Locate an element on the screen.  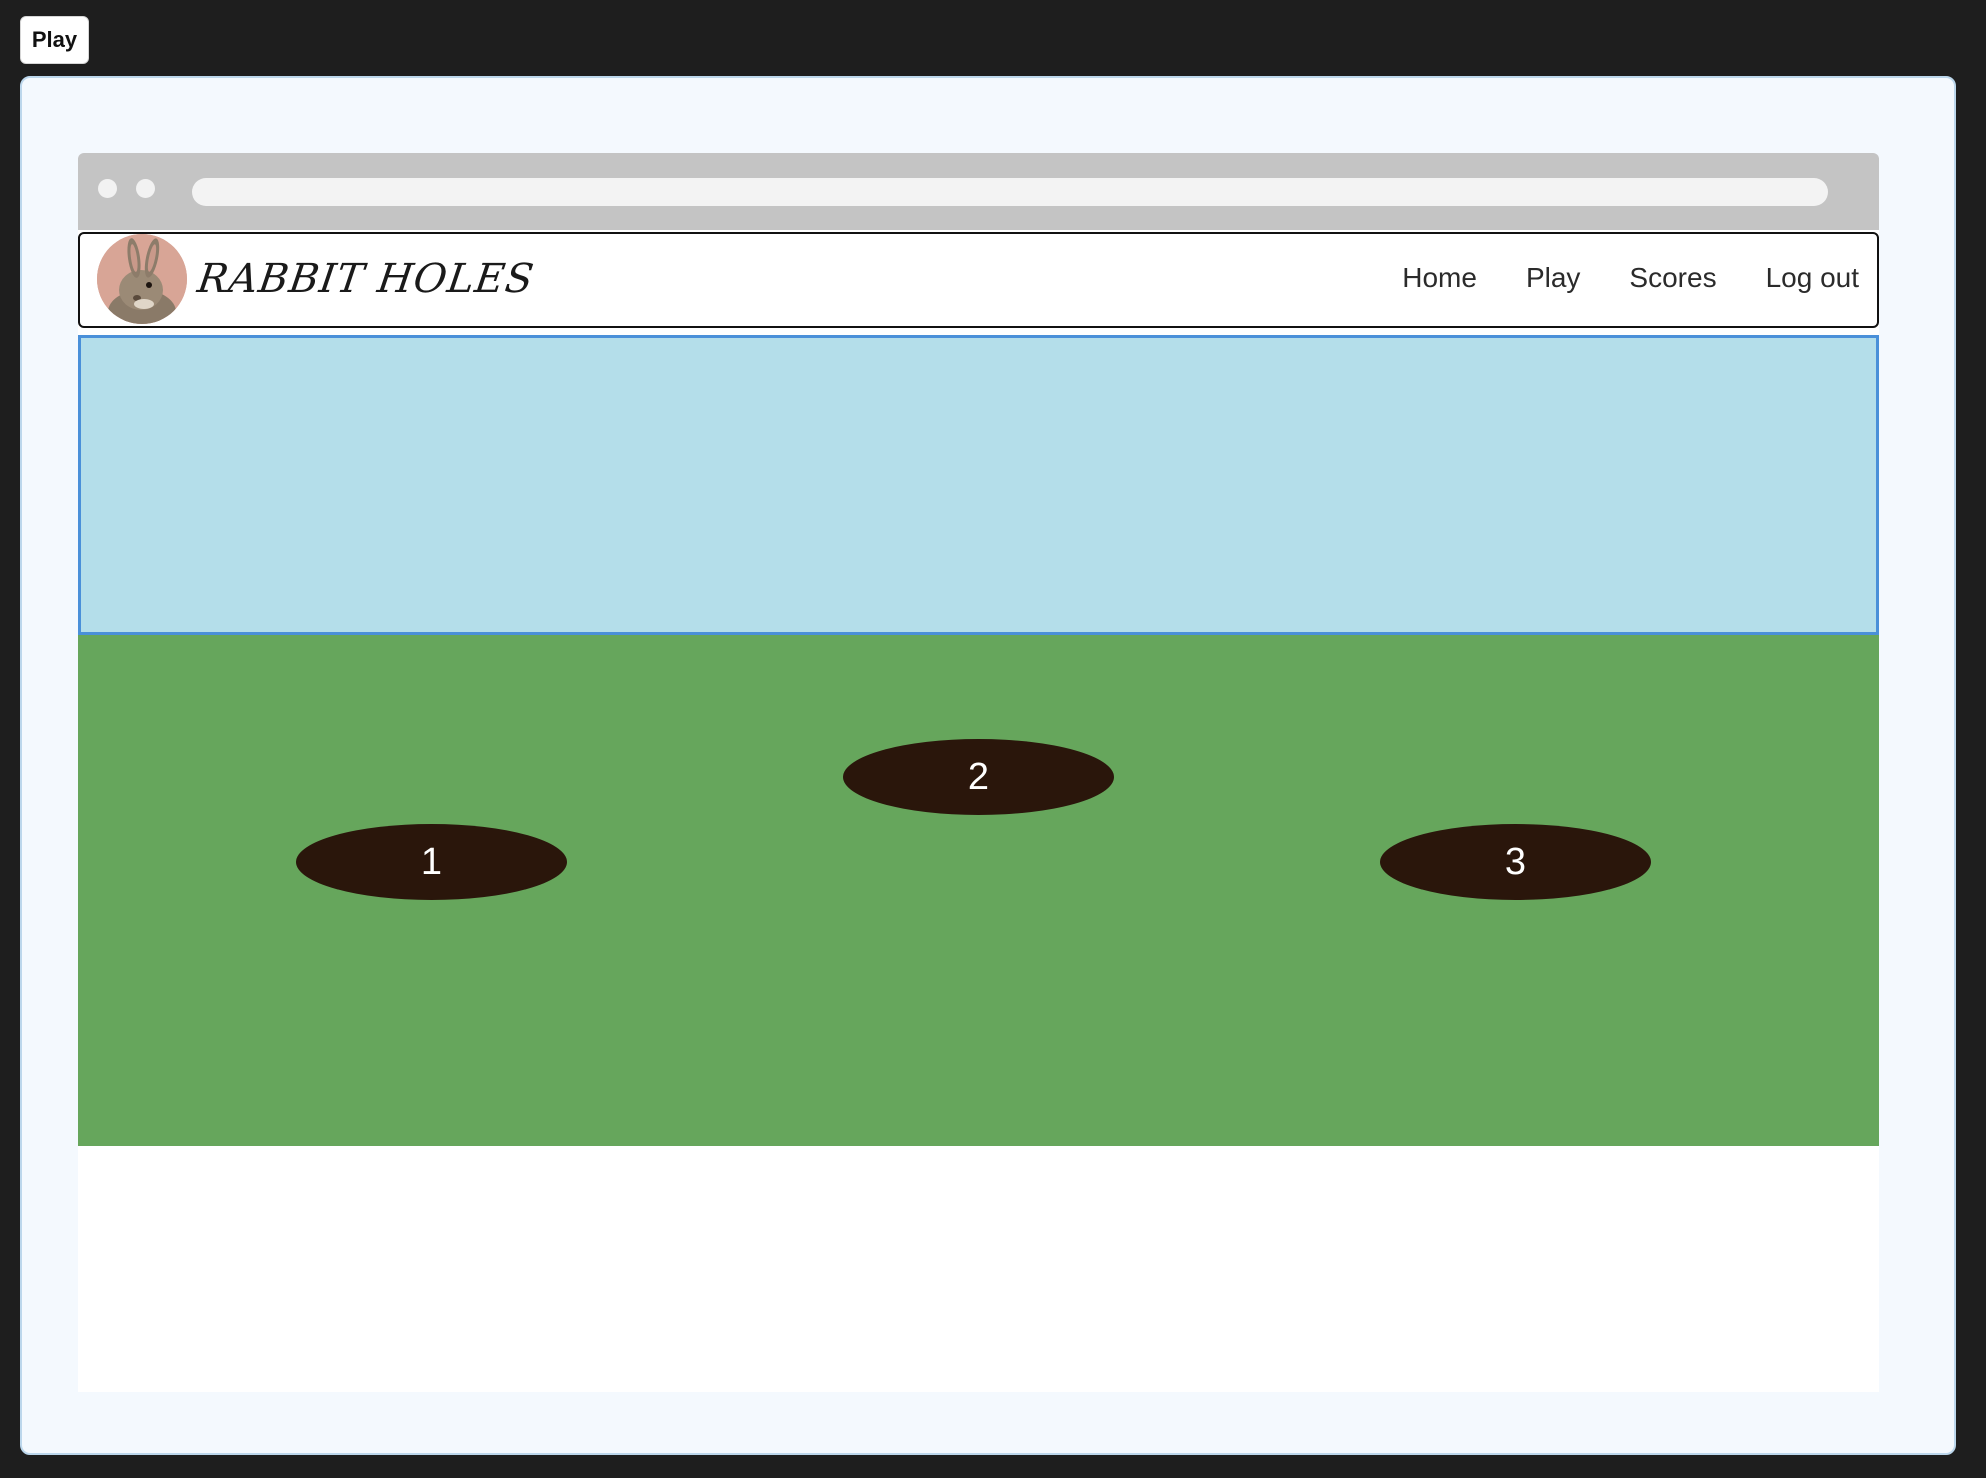
brand-title: RABBIT HOLES is located at coordinates (366, 279).